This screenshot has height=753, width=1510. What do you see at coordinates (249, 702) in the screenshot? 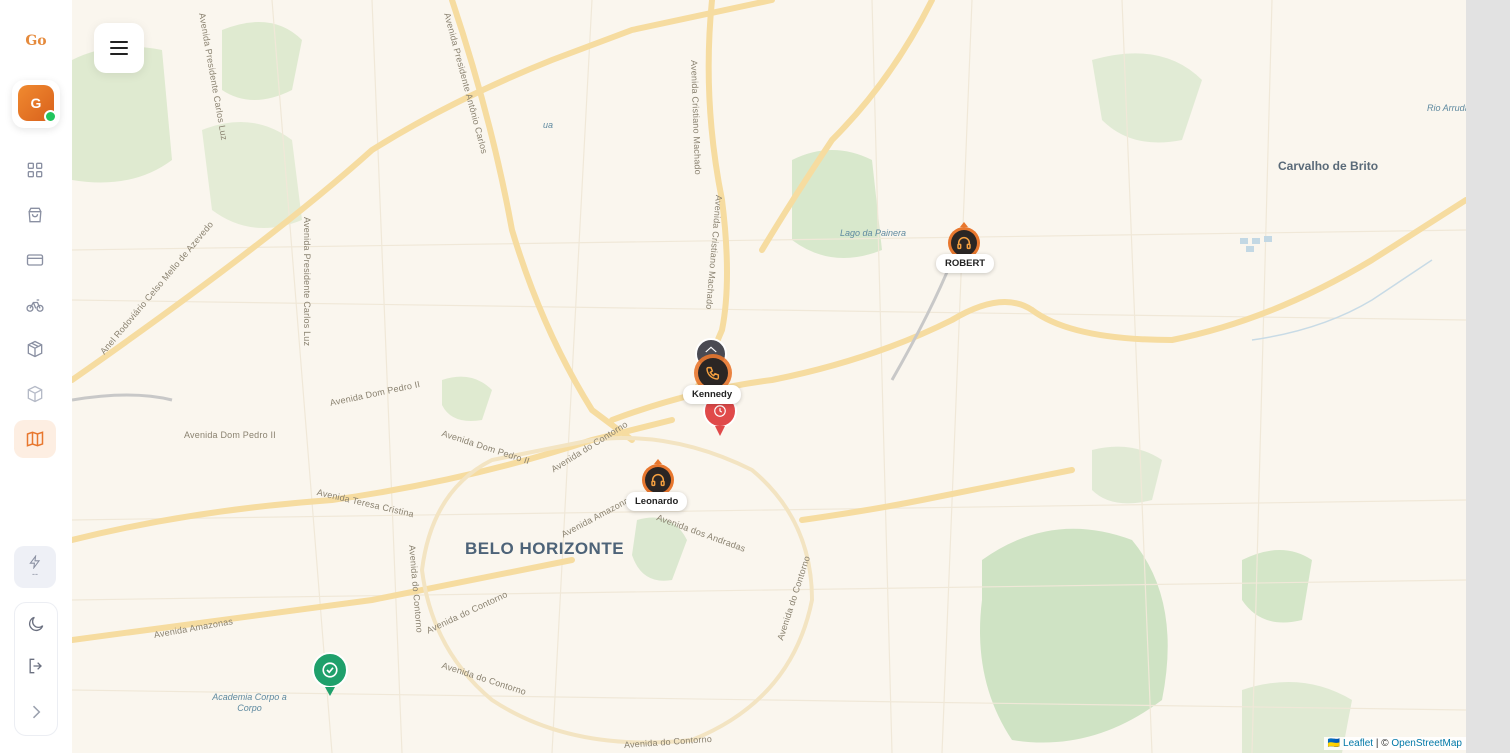
I see `place-label: Academia Corpo a Corpo` at bounding box center [249, 702].